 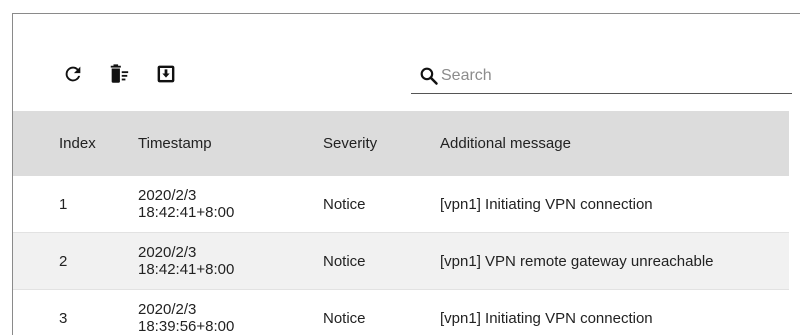 What do you see at coordinates (75, 312) in the screenshot?
I see `cell-index: 3` at bounding box center [75, 312].